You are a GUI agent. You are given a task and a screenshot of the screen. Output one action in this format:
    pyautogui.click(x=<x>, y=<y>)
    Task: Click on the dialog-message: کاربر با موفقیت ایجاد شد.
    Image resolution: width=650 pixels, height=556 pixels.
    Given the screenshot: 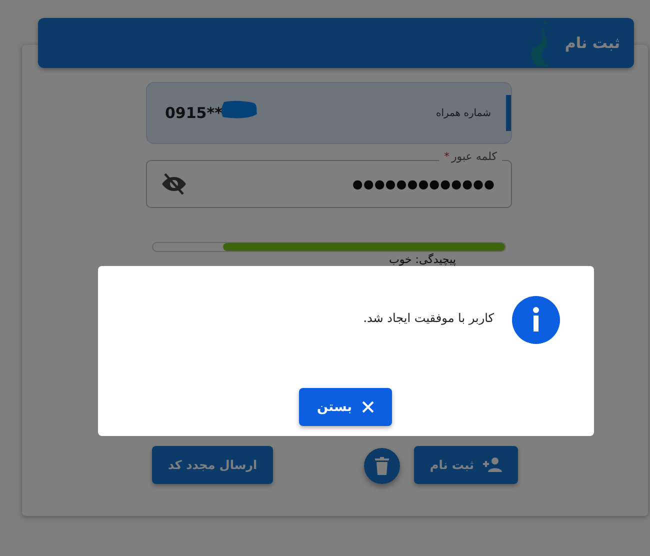 What is the action you would take?
    pyautogui.click(x=428, y=318)
    